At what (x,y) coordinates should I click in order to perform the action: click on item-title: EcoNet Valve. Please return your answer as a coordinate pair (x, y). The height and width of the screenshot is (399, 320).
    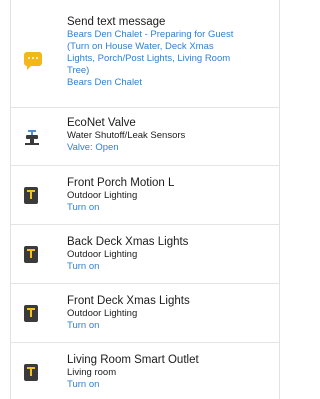
    Looking at the image, I should click on (101, 123).